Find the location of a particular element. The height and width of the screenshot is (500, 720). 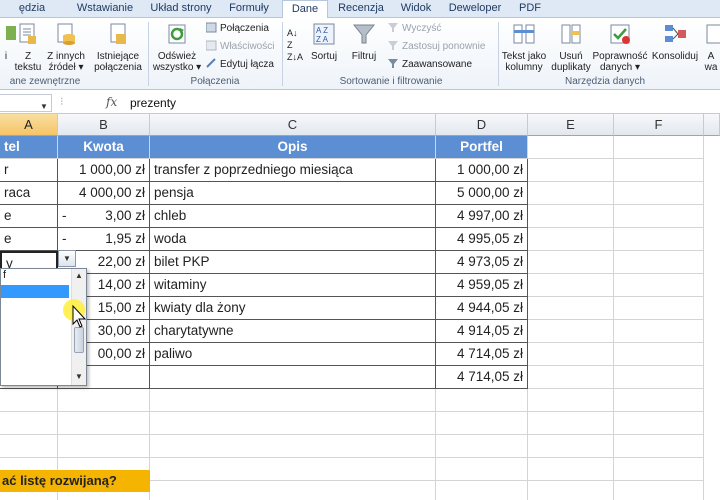

header-cell-kwota: Kwota is located at coordinates (104, 147).